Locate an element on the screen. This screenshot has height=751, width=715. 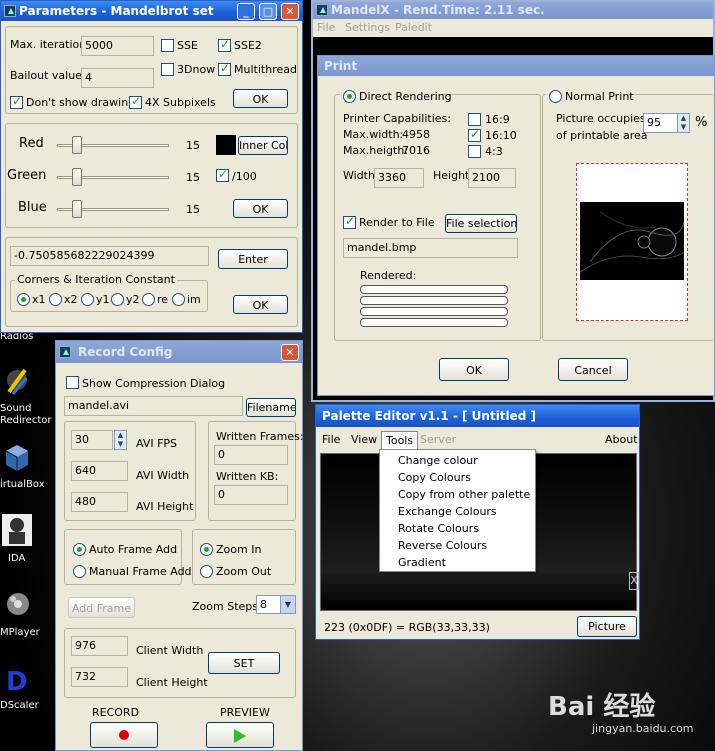
menu-file: File is located at coordinates (326, 27).